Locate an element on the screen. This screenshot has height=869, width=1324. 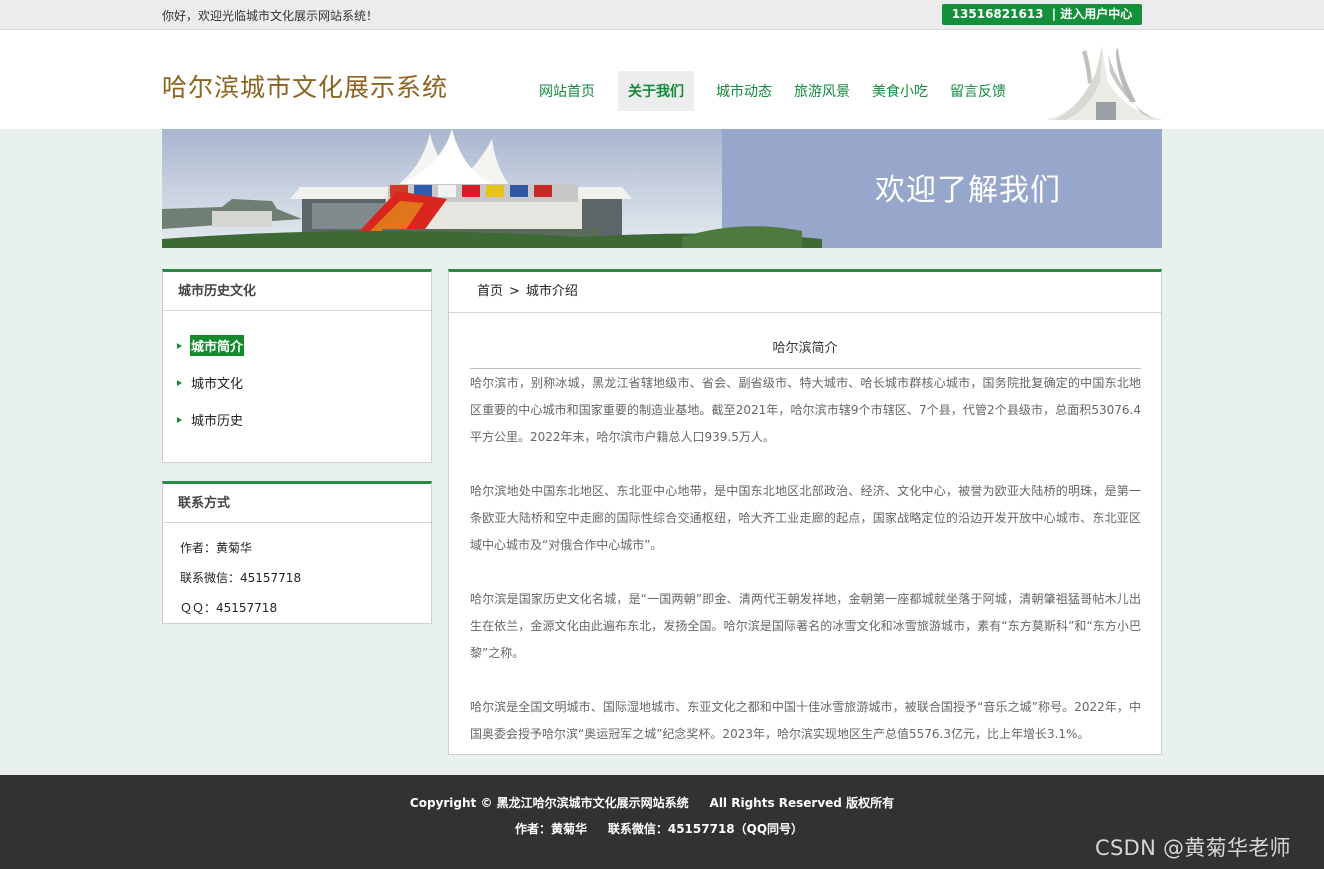
breadcrumb-home: 首页 is located at coordinates (490, 291).